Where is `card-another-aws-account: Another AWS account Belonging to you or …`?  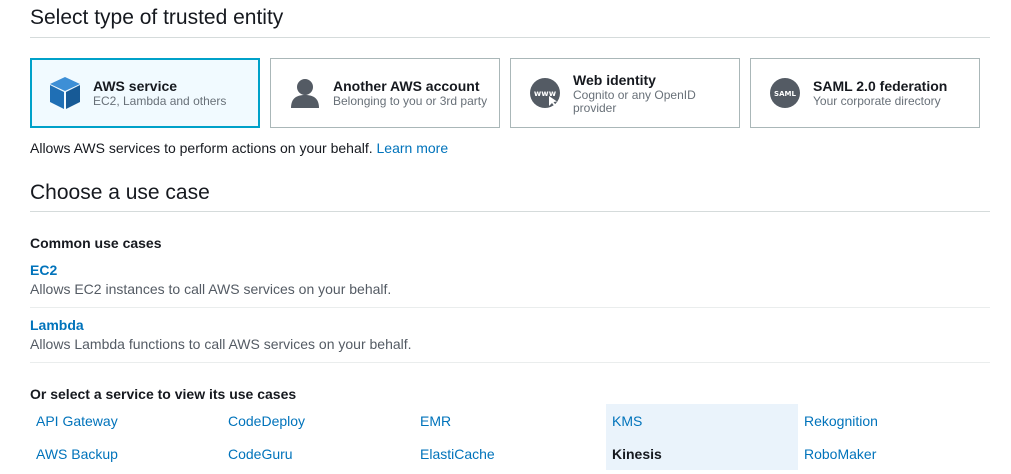 card-another-aws-account: Another AWS account Belonging to you or … is located at coordinates (385, 93).